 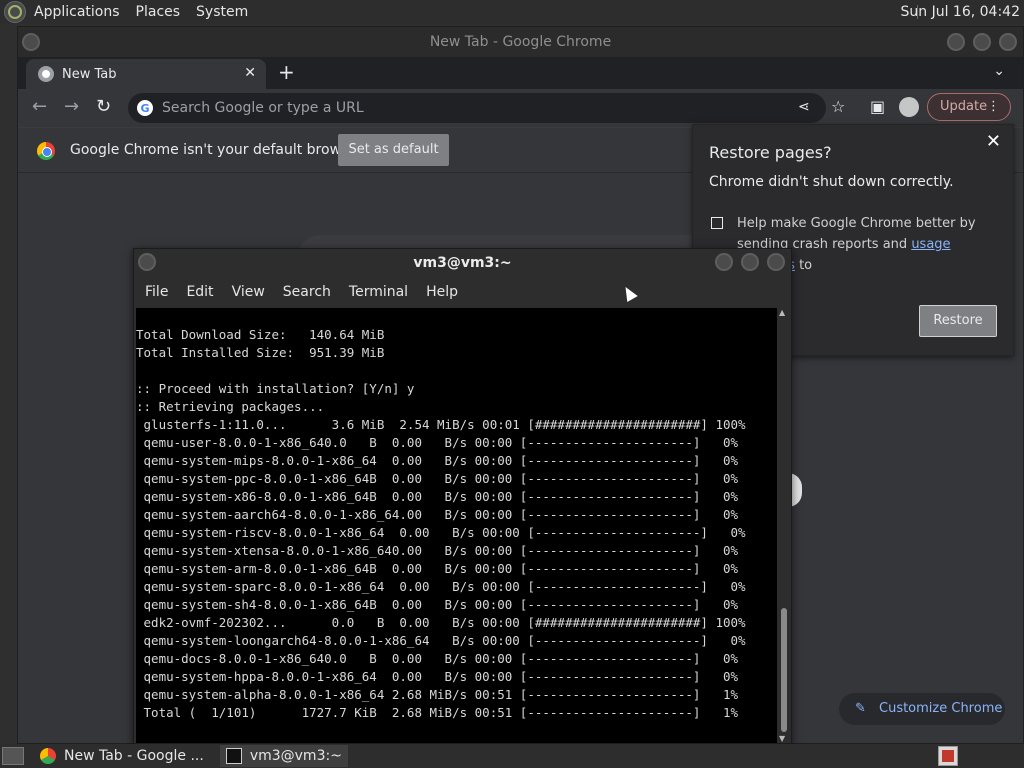 I want to click on terminal-menubar: File Edit View Search Terminal Help, so click(x=462, y=292).